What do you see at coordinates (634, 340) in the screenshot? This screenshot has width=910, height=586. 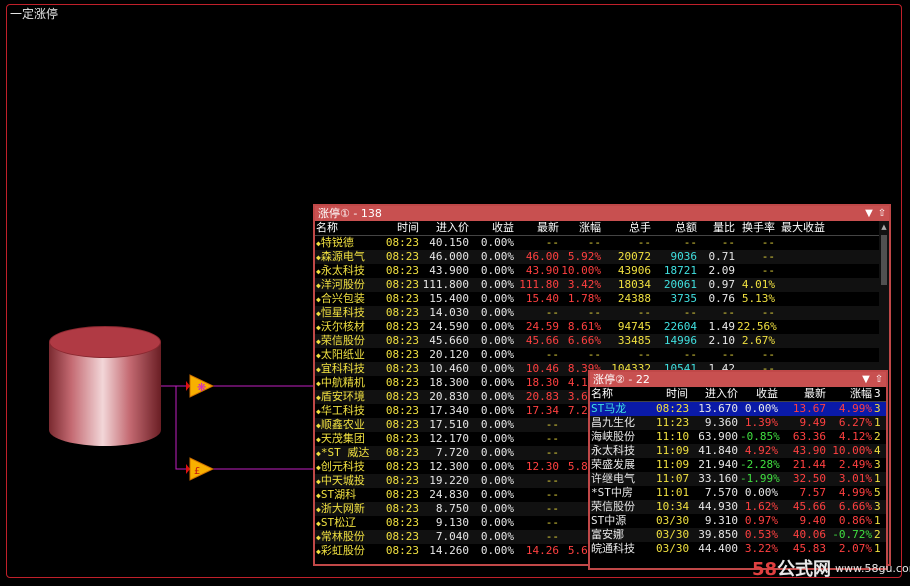 I see `table-cell: 33485` at bounding box center [634, 340].